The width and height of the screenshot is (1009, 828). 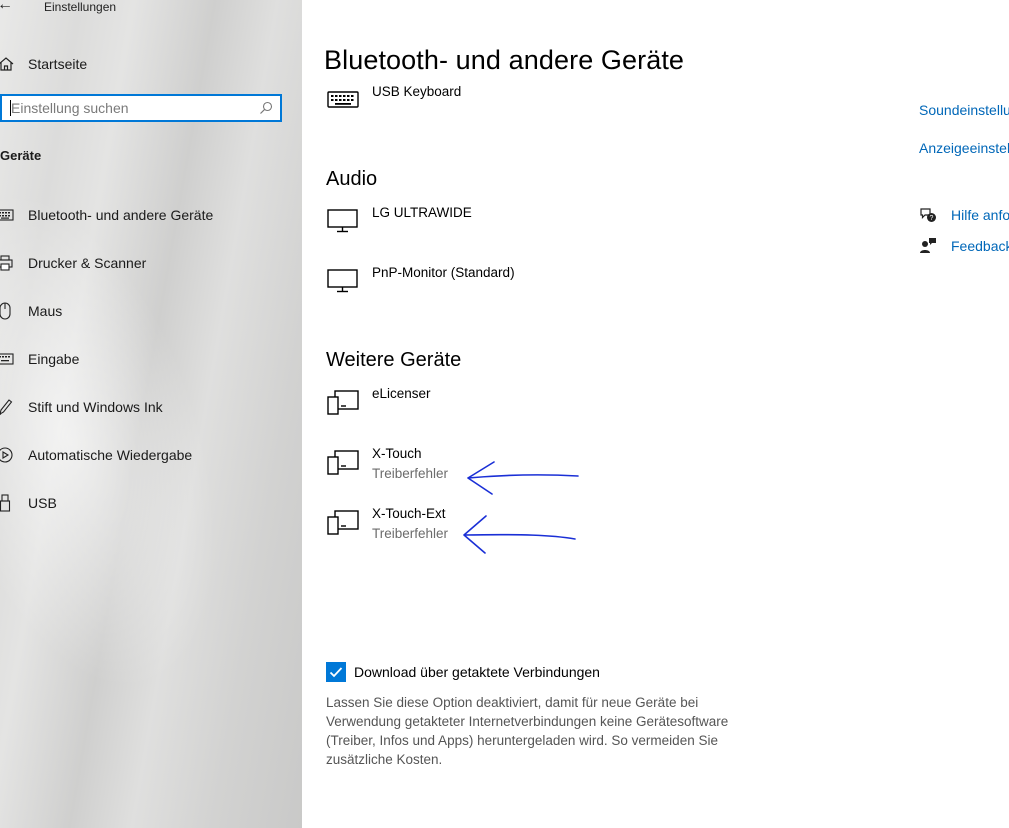 I want to click on display-settings-link: Anzeigeeinstel, so click(x=964, y=148).